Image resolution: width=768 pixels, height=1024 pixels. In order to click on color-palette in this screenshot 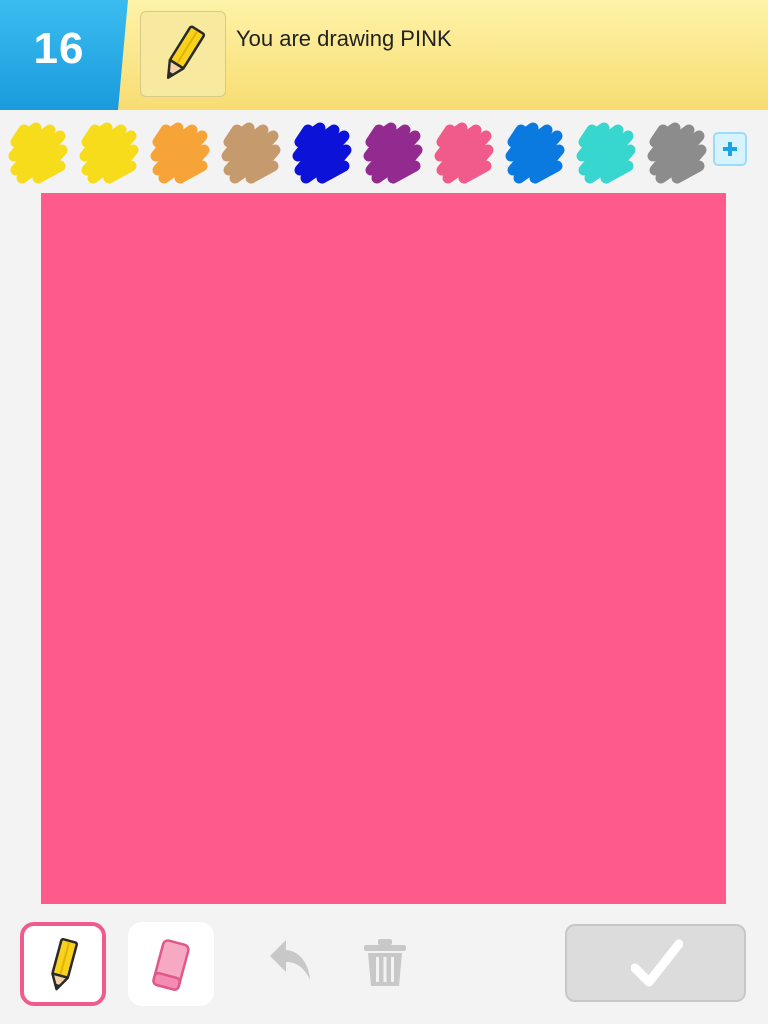, I will do `click(384, 151)`.